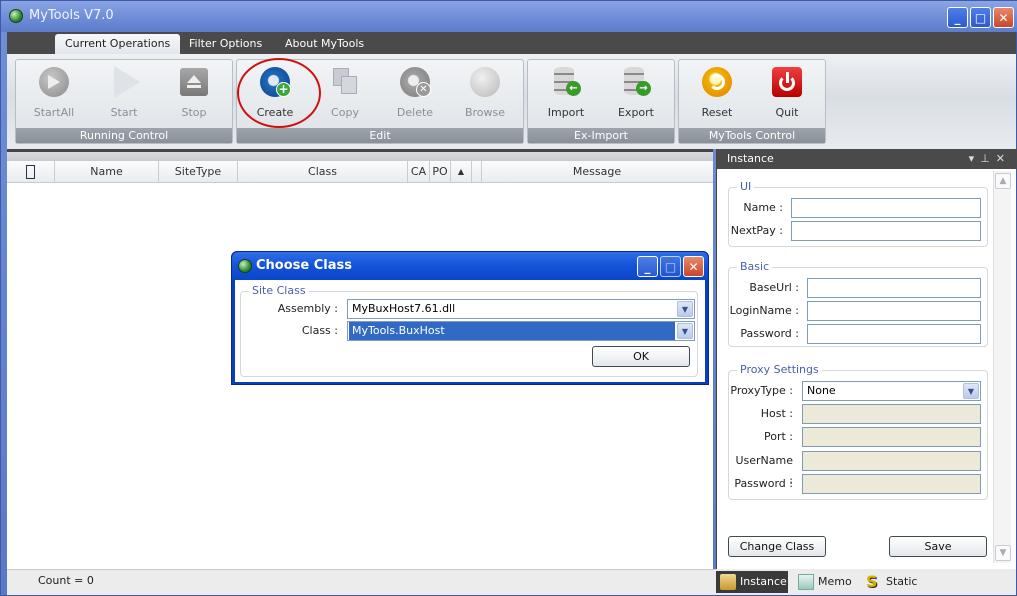 This screenshot has width=1017, height=596. What do you see at coordinates (360, 156) in the screenshot?
I see `splitter` at bounding box center [360, 156].